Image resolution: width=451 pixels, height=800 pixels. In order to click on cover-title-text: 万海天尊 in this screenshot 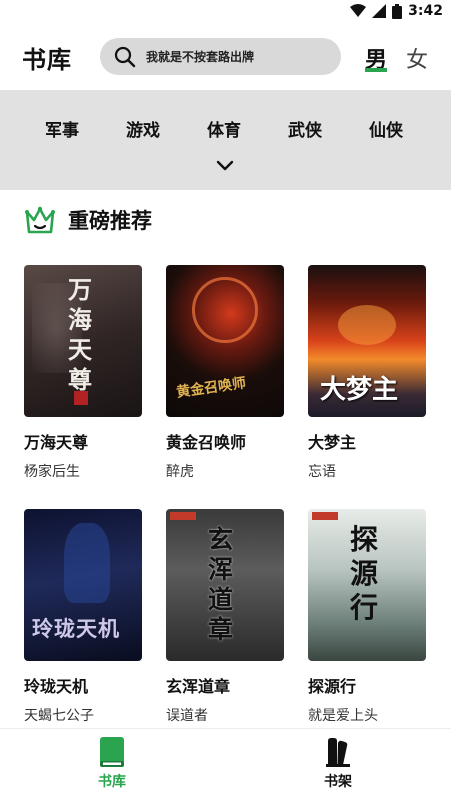, I will do `click(80, 334)`.